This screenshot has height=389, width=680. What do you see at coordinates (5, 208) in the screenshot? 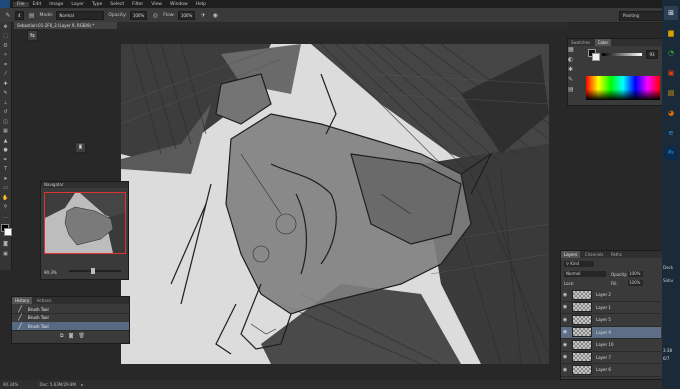
I see `zoom-tool-icon: ⚲` at bounding box center [5, 208].